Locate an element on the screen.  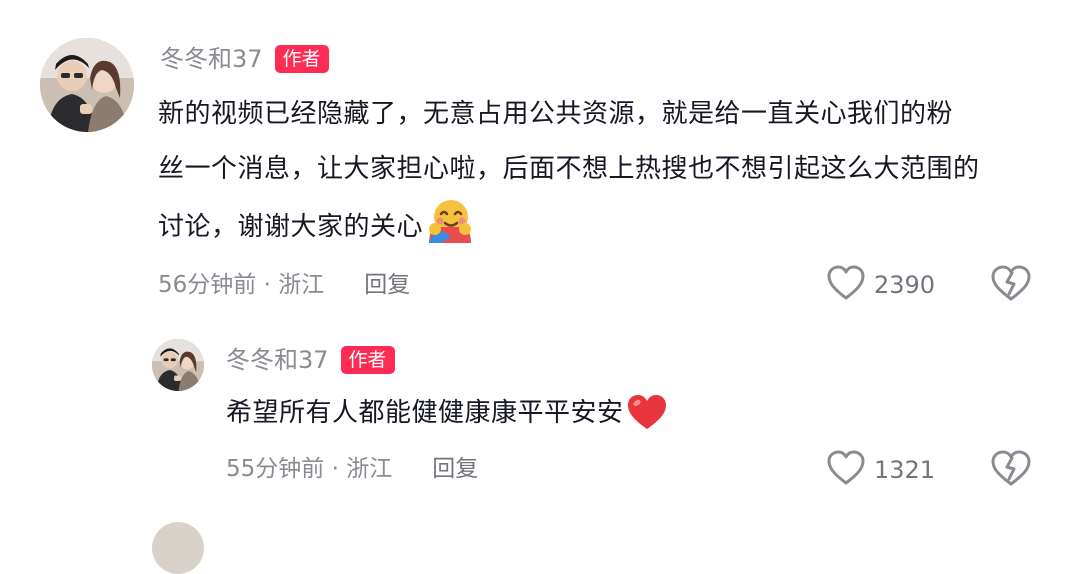
comment-text-line-content: 讨论，谢谢大家的关心 is located at coordinates (291, 227).